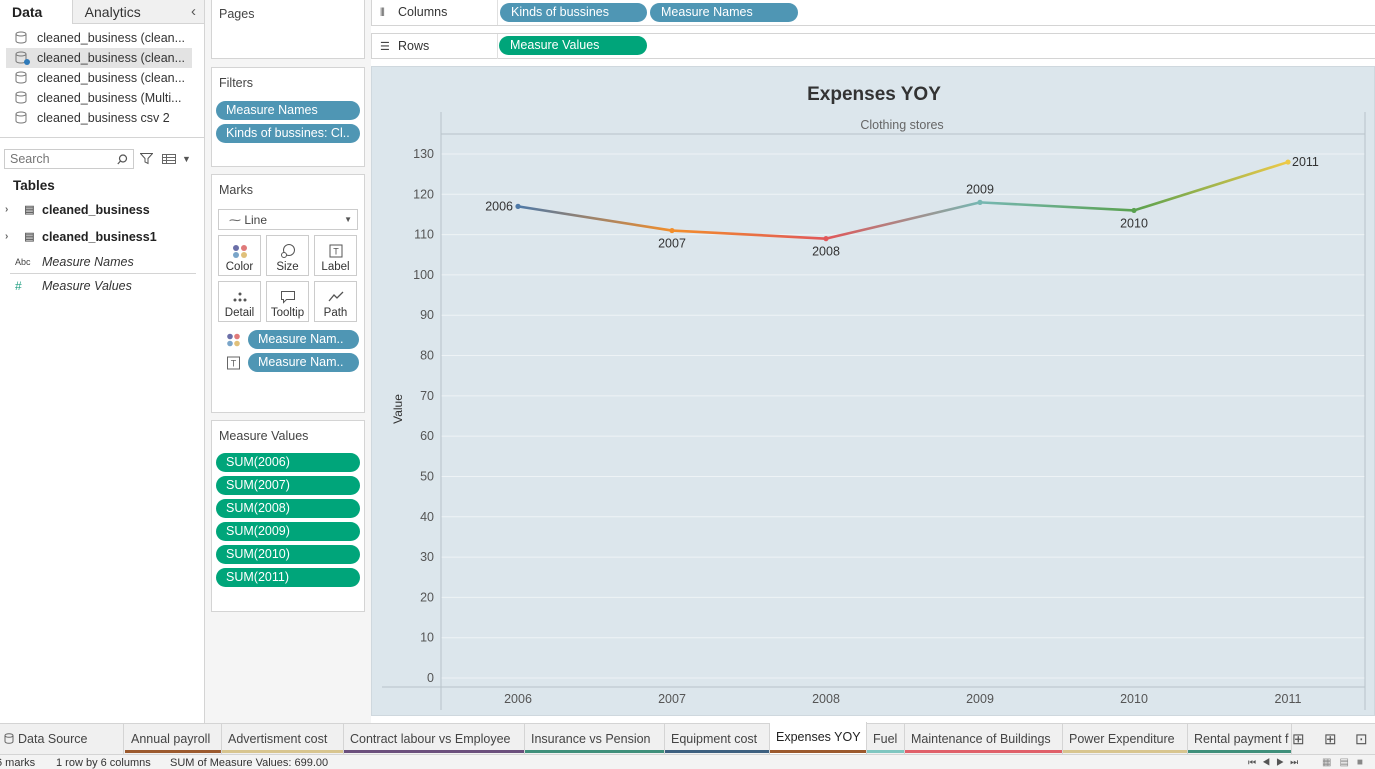 The height and width of the screenshot is (769, 1375). What do you see at coordinates (434, 739) in the screenshot?
I see `sheet-tab: Contract labour vs Employee` at bounding box center [434, 739].